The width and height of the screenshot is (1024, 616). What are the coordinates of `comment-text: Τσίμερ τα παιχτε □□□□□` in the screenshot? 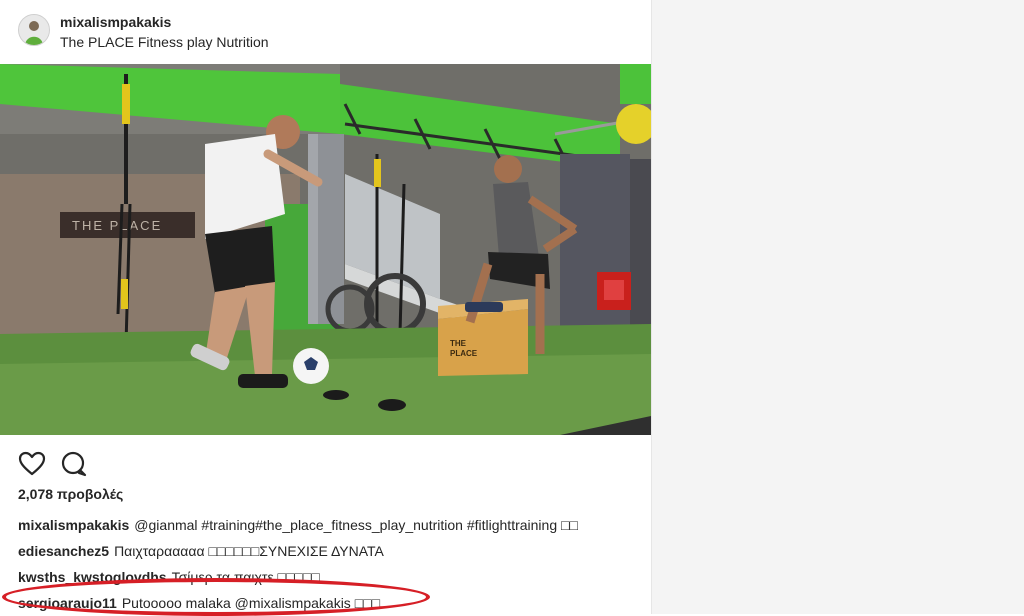 It's located at (245, 577).